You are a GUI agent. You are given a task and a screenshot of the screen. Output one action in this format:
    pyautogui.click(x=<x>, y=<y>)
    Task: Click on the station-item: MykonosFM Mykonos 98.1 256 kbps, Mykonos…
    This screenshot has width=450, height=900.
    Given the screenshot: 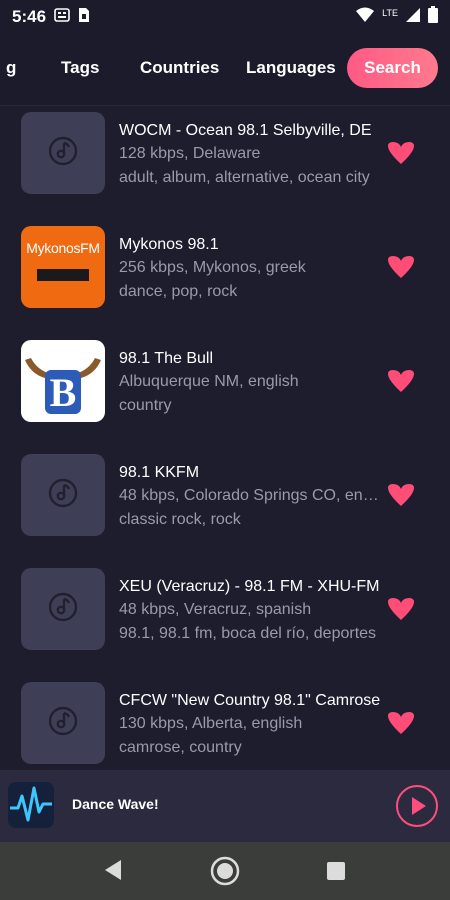 What is the action you would take?
    pyautogui.click(x=225, y=277)
    